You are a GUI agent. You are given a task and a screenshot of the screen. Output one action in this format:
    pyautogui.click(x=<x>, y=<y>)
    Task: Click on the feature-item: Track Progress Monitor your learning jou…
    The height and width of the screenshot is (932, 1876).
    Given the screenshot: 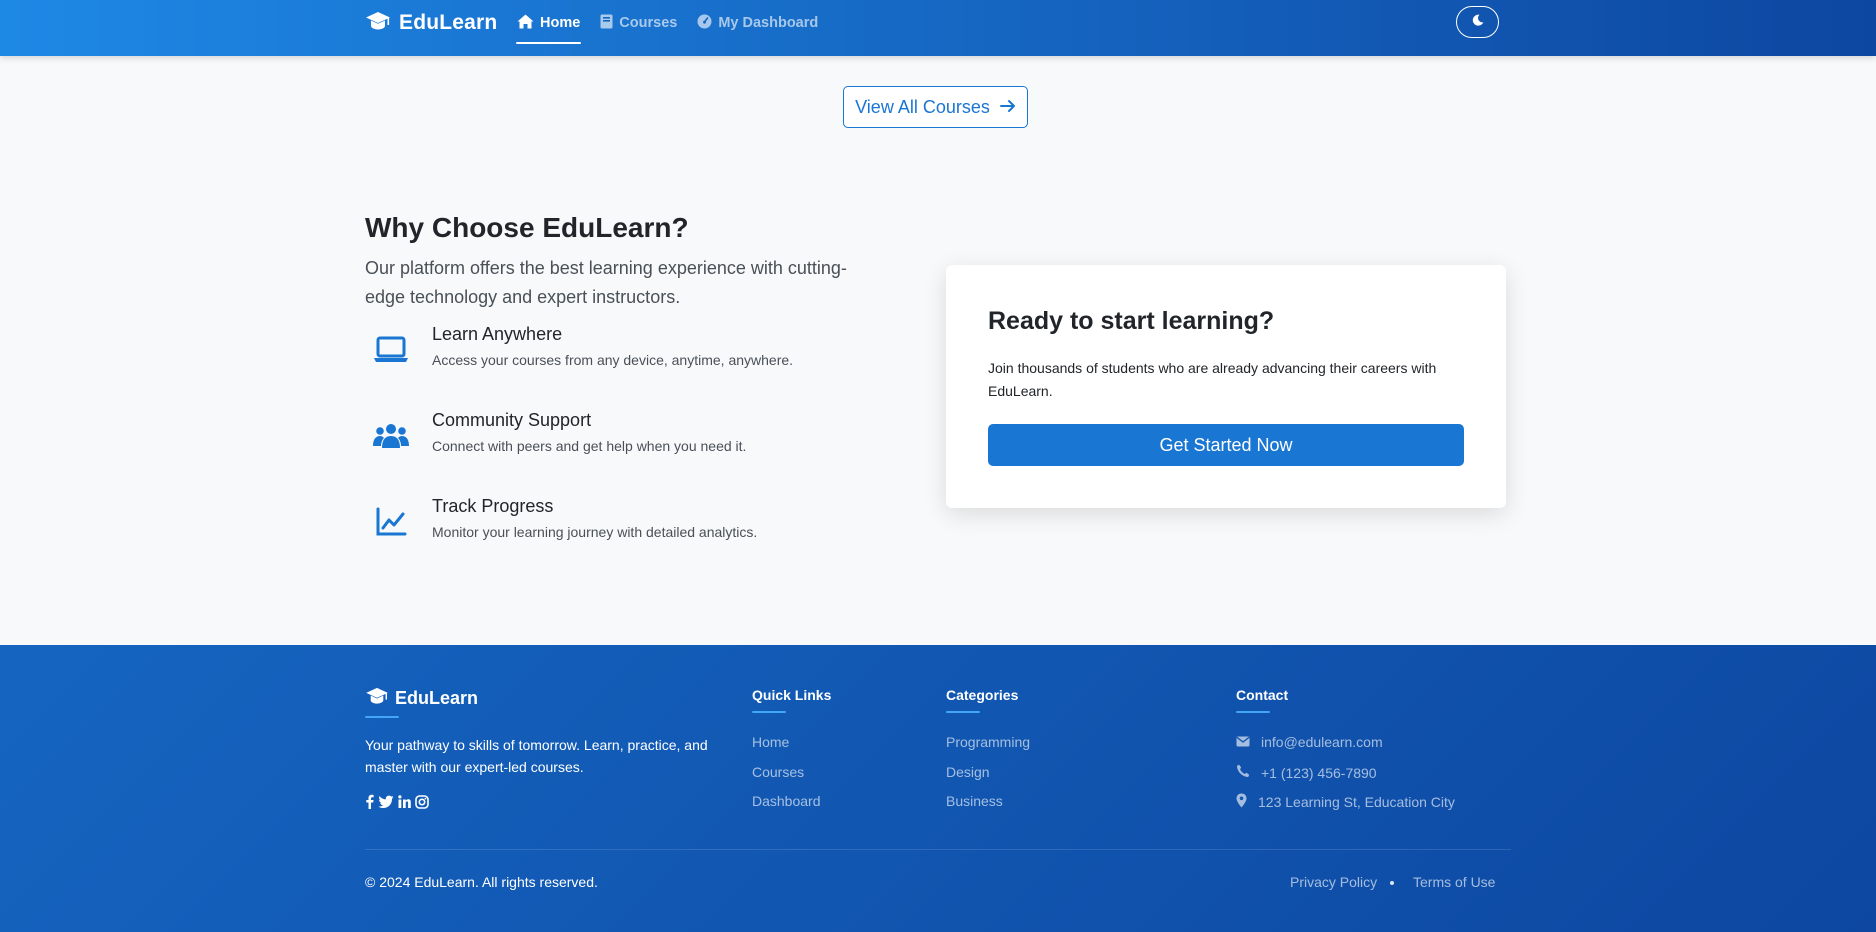 What is the action you would take?
    pyautogui.click(x=625, y=526)
    